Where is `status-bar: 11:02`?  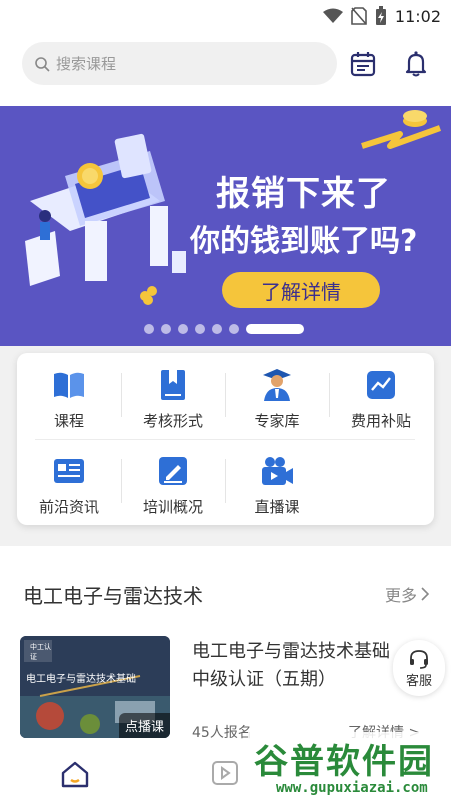 status-bar: 11:02 is located at coordinates (225, 16).